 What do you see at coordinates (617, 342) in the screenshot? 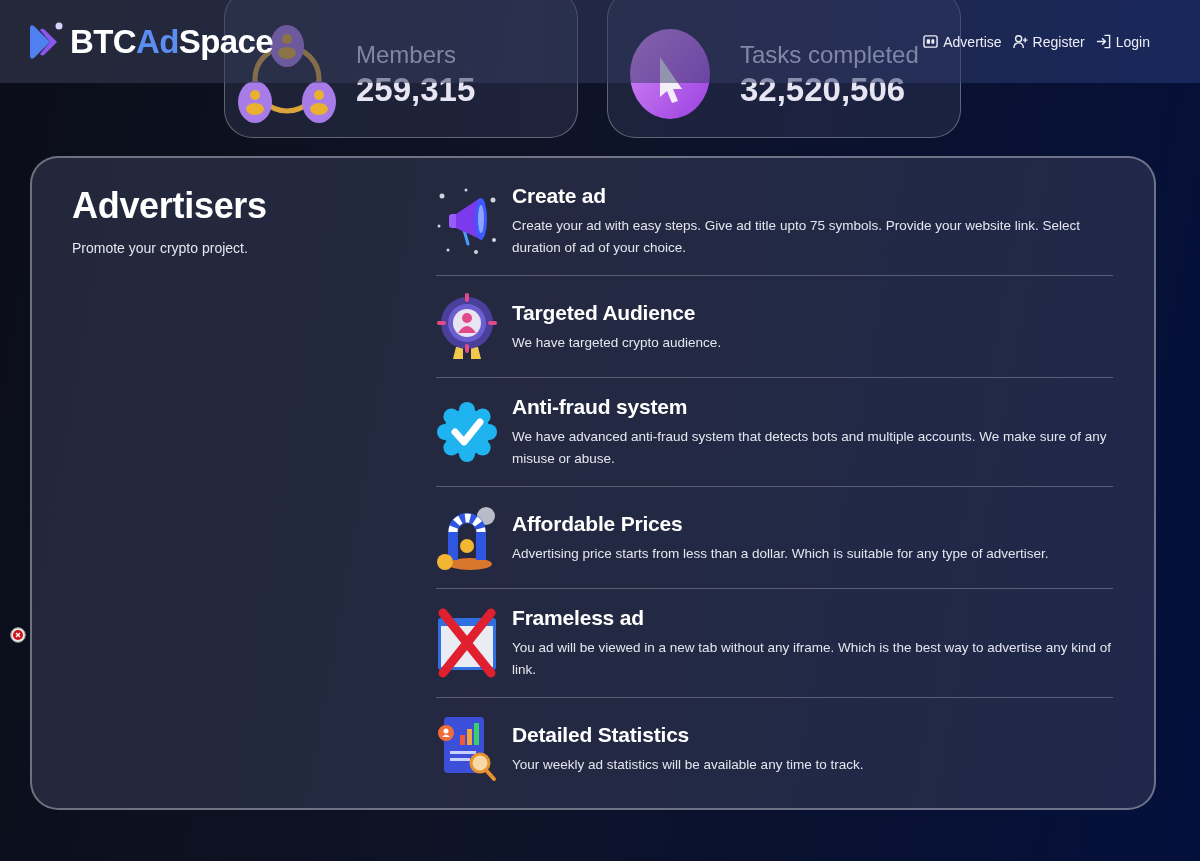
I see `feature-description: We have targeted crypto audience.` at bounding box center [617, 342].